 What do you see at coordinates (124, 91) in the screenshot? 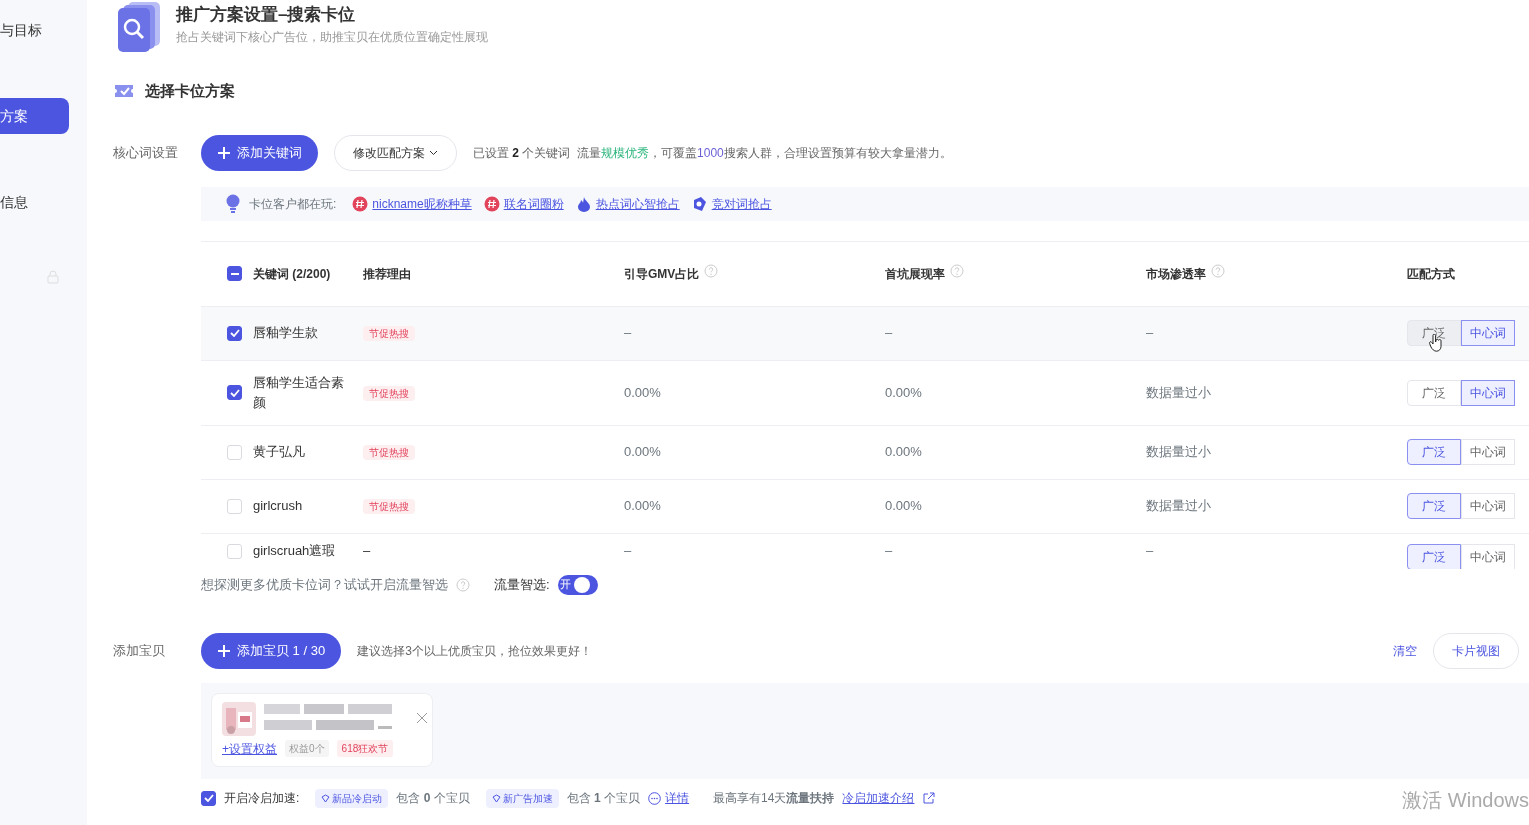
I see `ticket-icon` at bounding box center [124, 91].